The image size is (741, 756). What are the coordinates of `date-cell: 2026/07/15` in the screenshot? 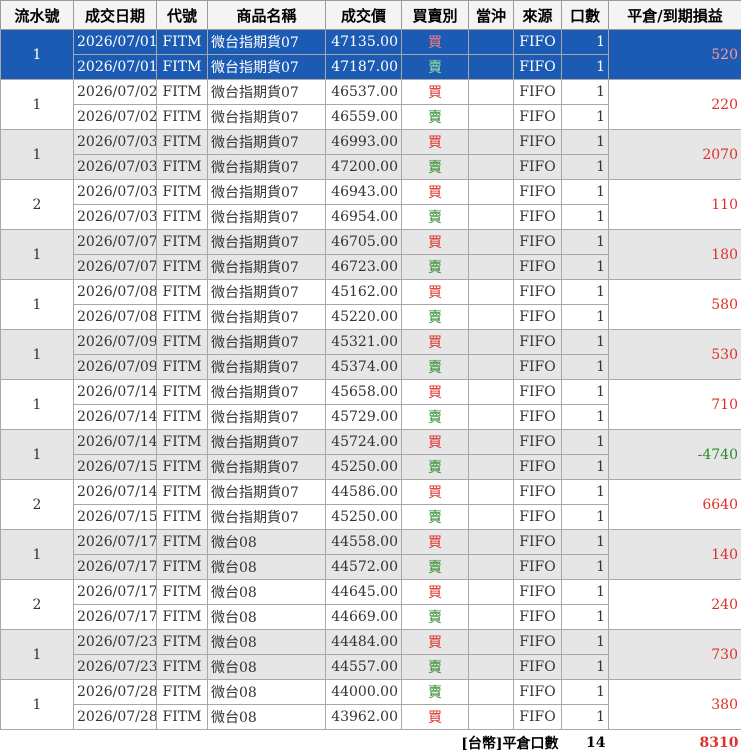 It's located at (115, 467).